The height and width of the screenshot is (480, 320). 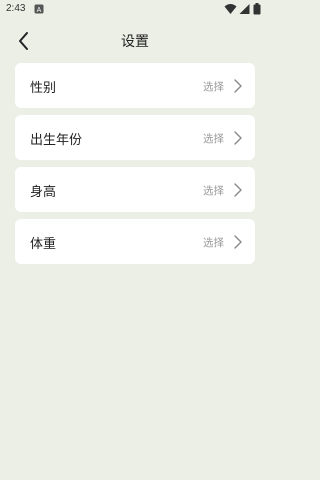 I want to click on setting-label: 体重, so click(x=43, y=244).